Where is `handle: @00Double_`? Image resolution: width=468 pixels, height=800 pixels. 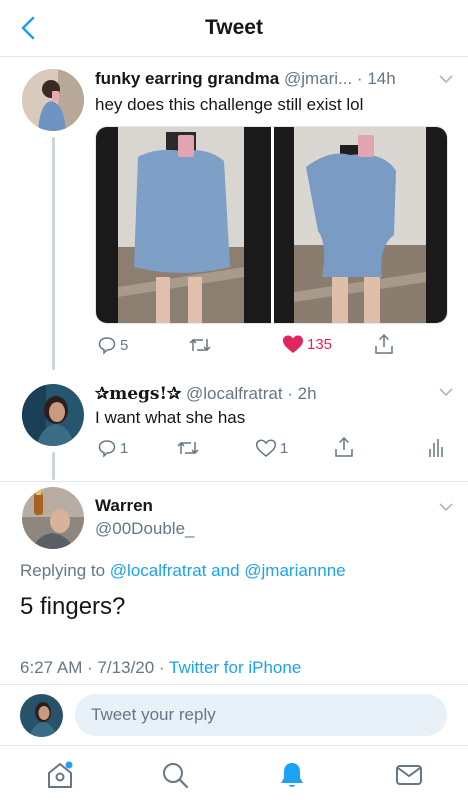
handle: @00Double_ is located at coordinates (145, 529).